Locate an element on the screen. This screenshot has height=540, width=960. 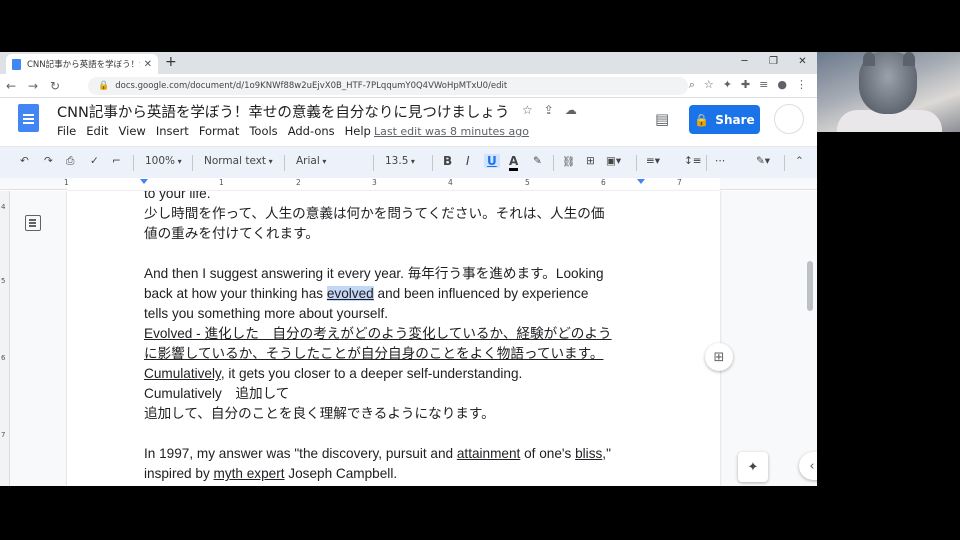
menu-view: View is located at coordinates (132, 131).